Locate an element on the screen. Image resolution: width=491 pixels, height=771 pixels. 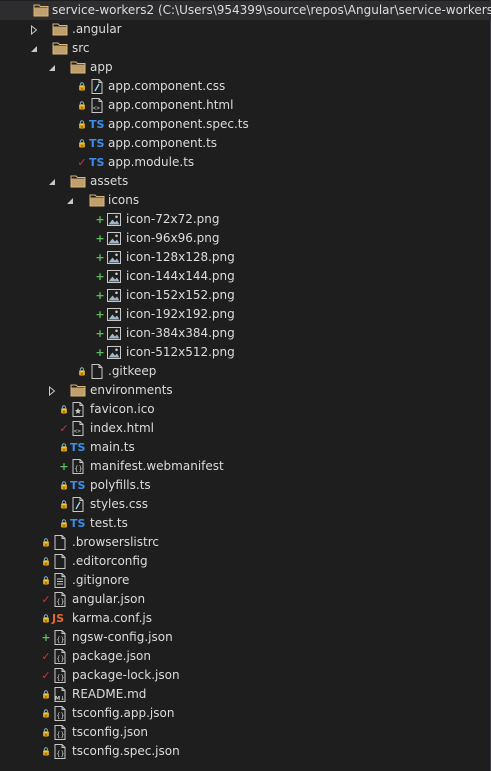
tree-item-app-module-ts: ✓ TS app.module.ts is located at coordinates (245, 162).